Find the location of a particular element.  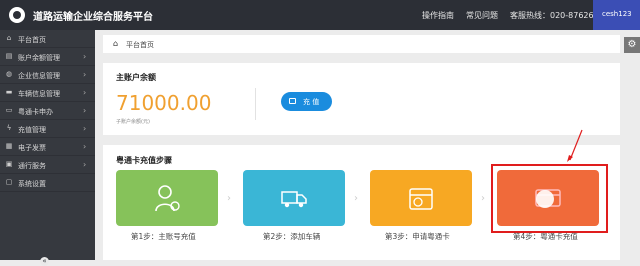

calendar-card-icon is located at coordinates (421, 199).